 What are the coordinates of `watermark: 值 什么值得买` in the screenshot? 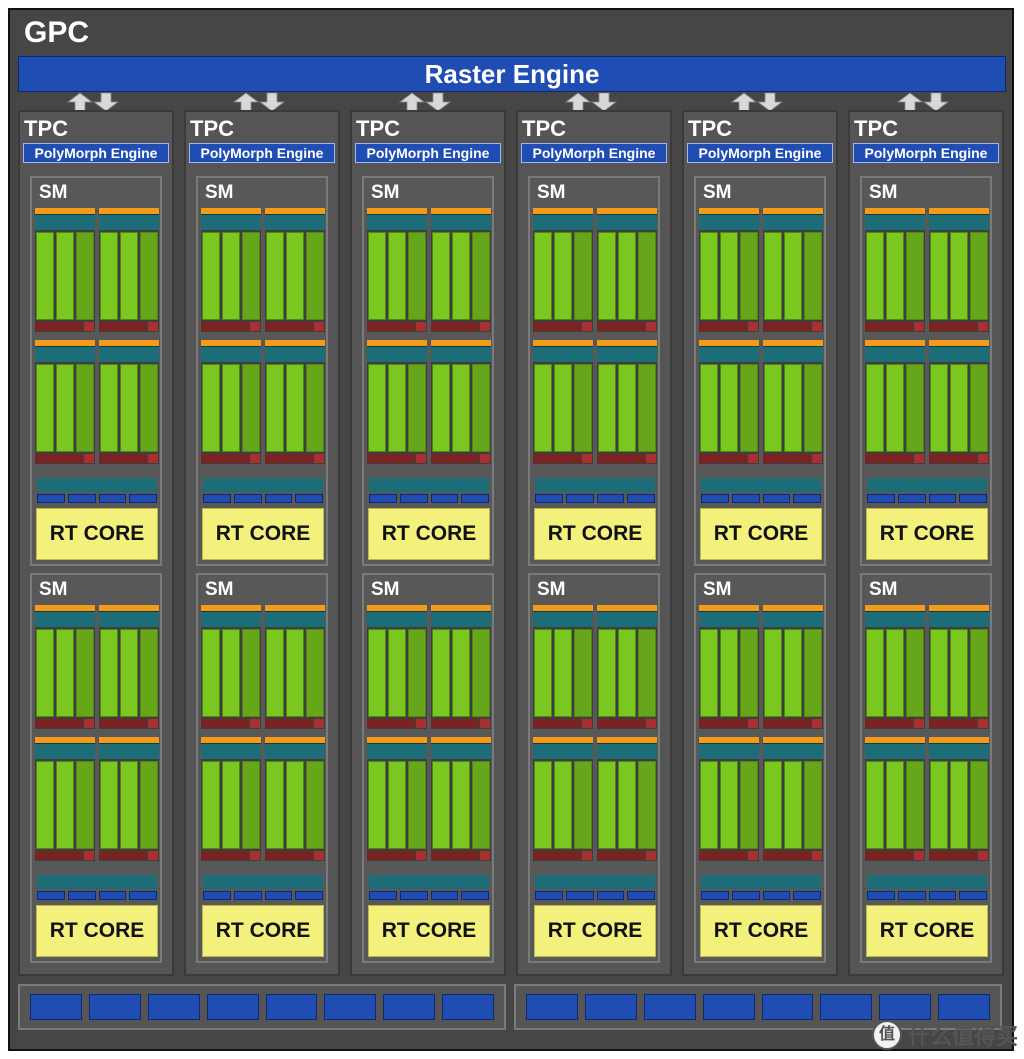 It's located at (944, 1035).